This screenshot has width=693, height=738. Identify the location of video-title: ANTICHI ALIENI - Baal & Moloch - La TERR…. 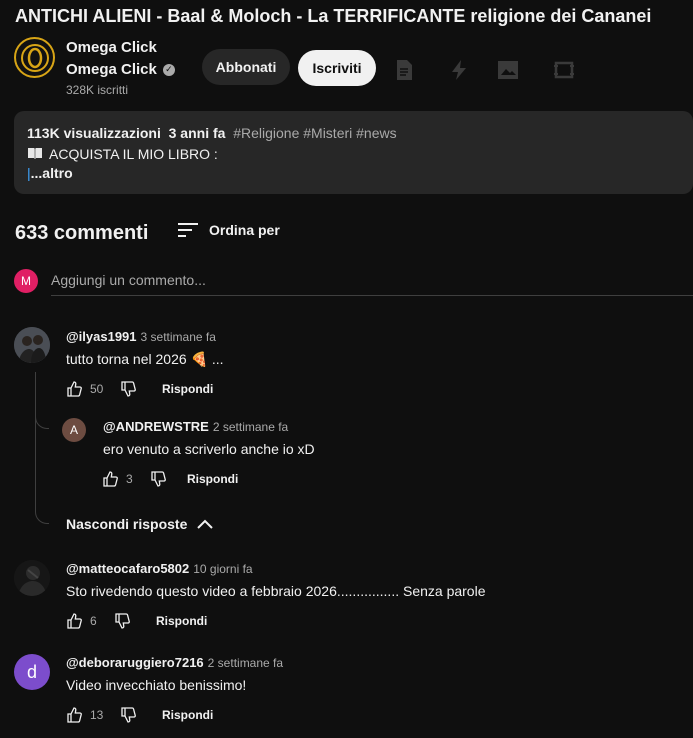
(333, 16).